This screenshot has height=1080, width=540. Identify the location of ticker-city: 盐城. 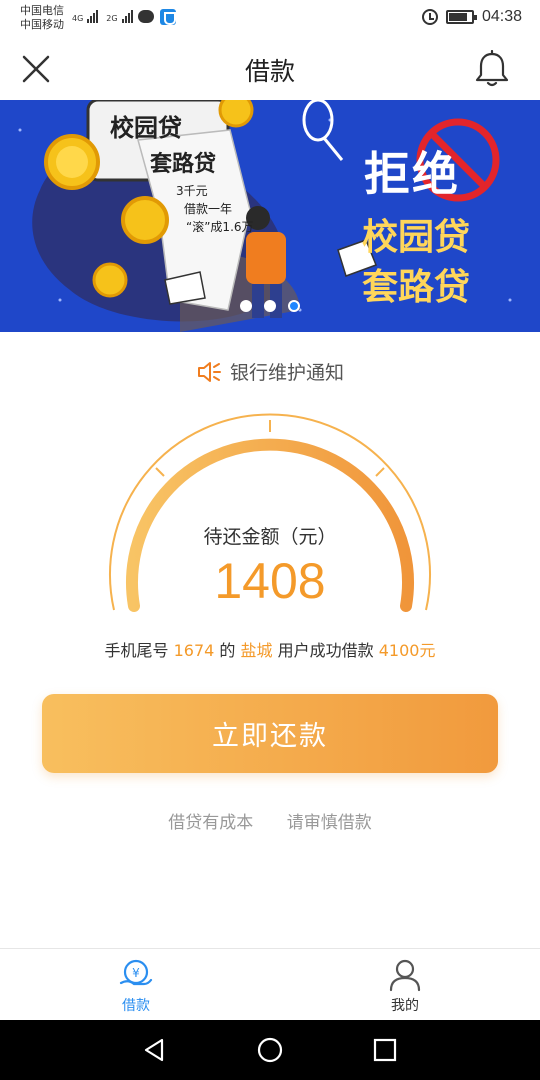
(256, 650).